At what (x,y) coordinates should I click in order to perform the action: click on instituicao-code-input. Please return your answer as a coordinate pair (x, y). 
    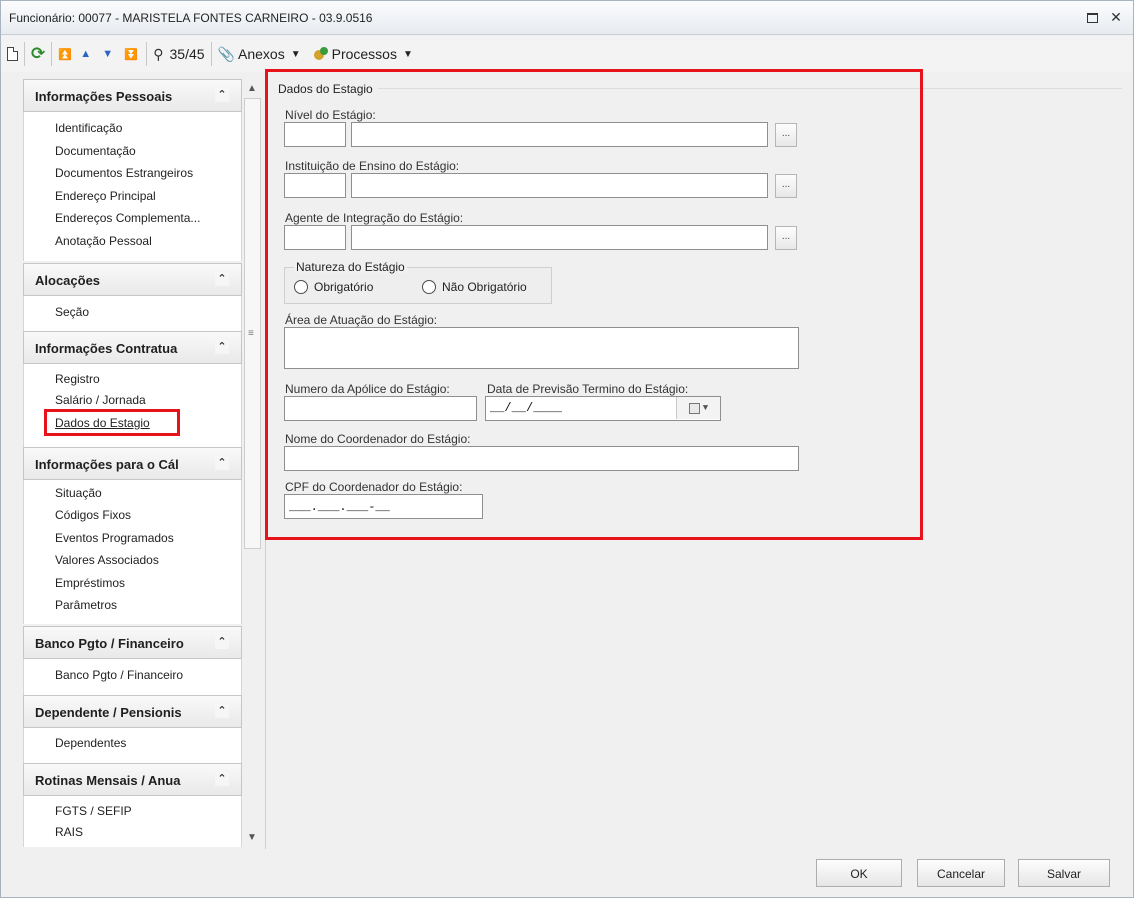
    Looking at the image, I should click on (315, 185).